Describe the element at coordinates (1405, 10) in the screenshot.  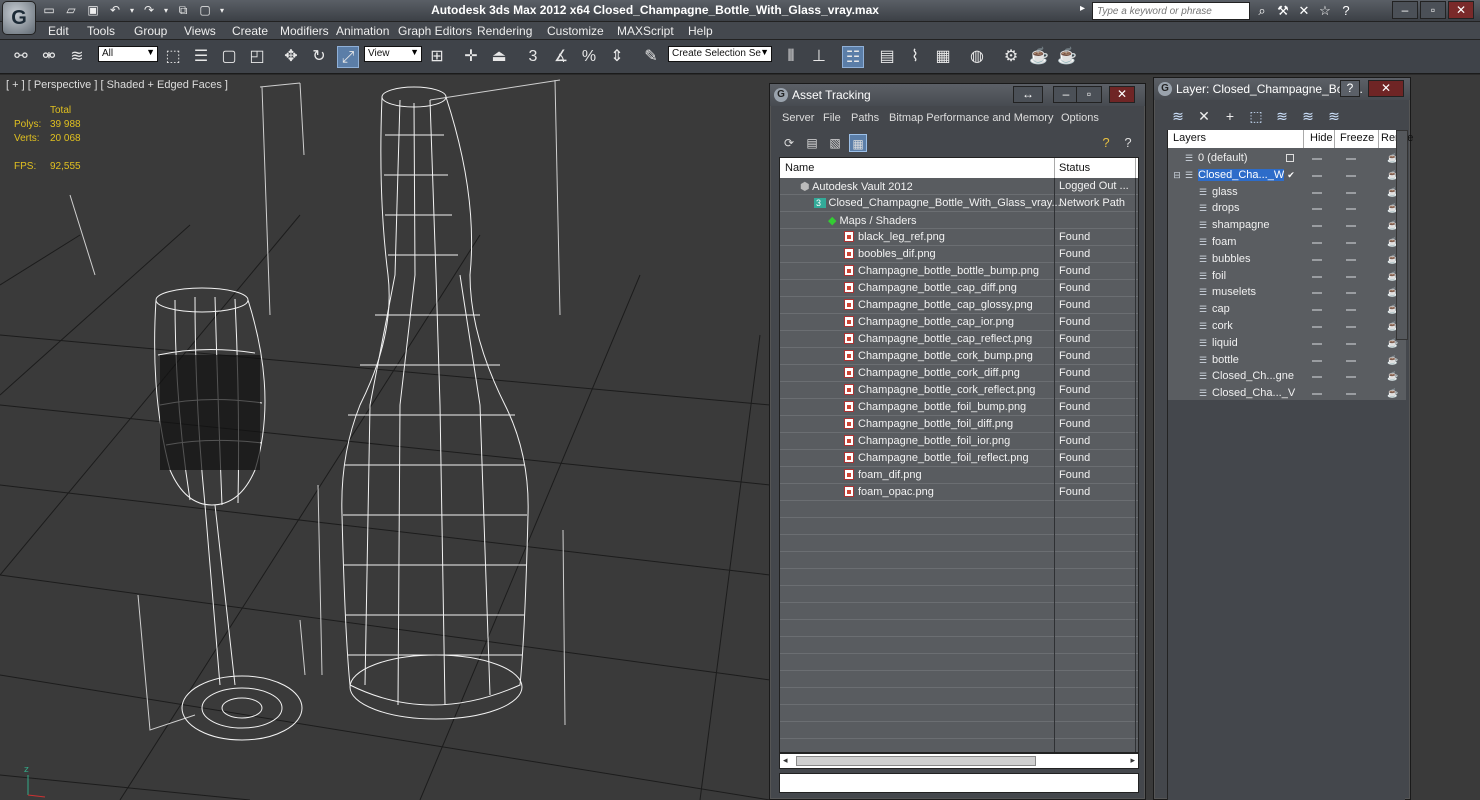
I see `minimize-button: –` at that location.